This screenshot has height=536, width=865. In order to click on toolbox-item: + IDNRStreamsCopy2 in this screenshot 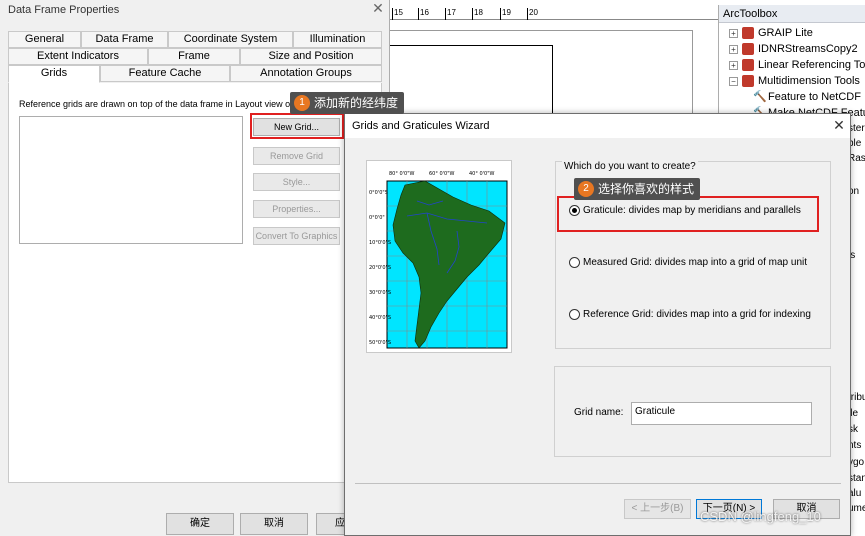, I will do `click(793, 49)`.